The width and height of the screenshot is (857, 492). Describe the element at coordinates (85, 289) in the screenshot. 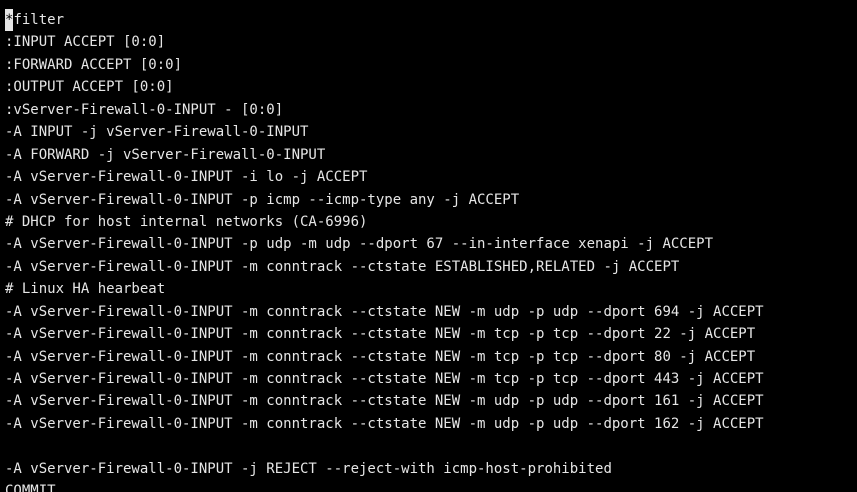

I see `comment-line: # Linux HA hearbeat` at that location.